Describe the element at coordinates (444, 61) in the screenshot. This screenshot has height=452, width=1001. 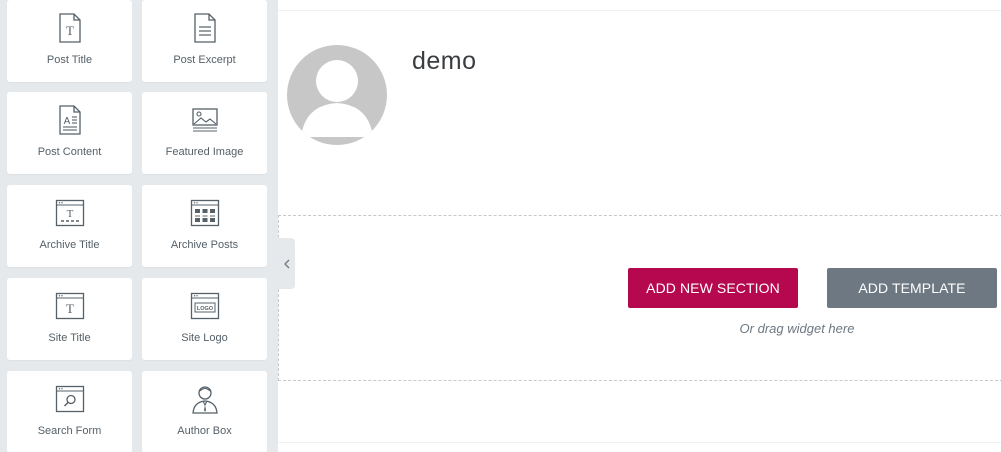
I see `post-title: demo` at that location.